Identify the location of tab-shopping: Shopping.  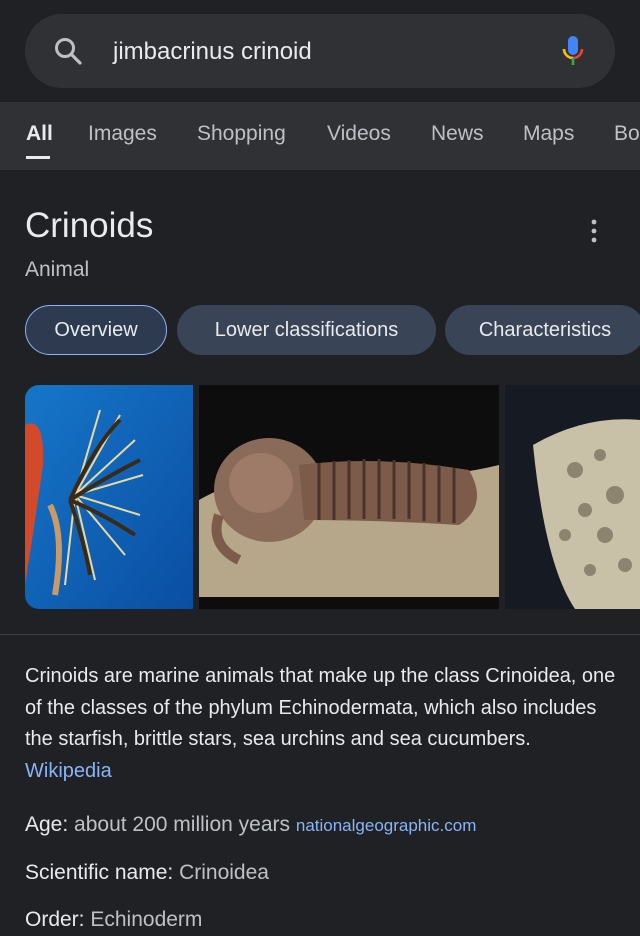
(241, 134).